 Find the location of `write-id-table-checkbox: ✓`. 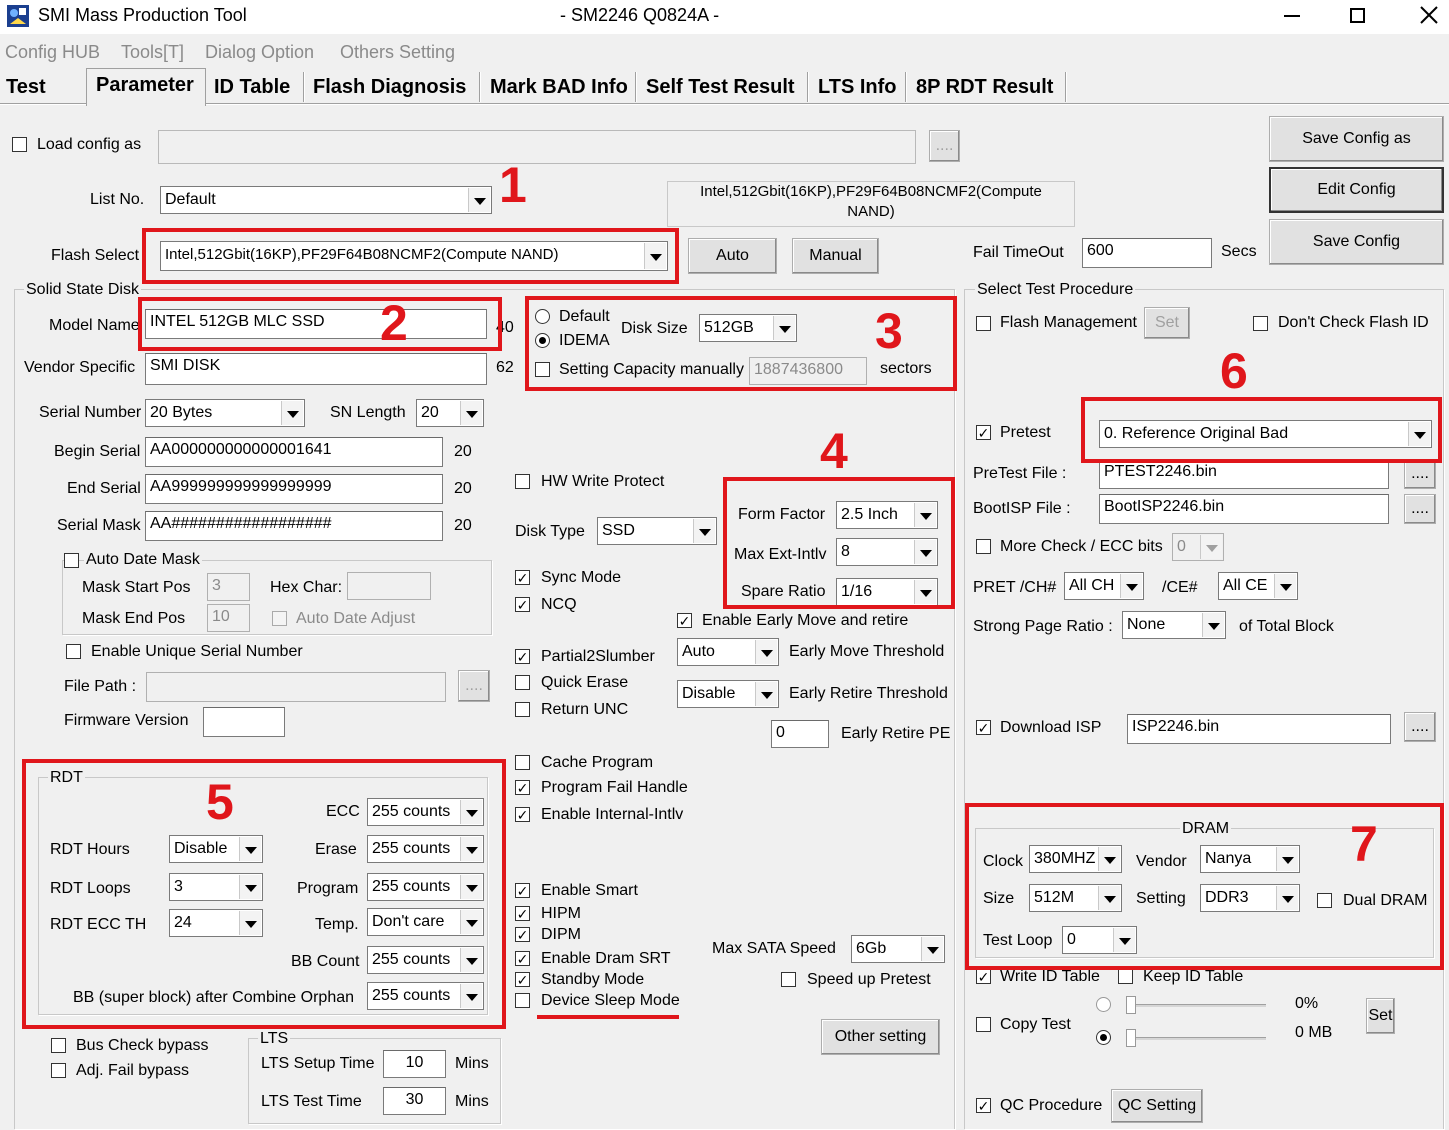

write-id-table-checkbox: ✓ is located at coordinates (983, 976).